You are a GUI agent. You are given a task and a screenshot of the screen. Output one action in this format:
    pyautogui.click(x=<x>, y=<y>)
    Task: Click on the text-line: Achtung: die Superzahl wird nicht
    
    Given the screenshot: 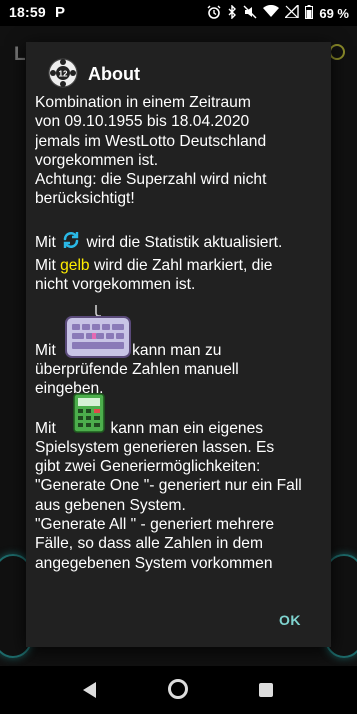 What is the action you would take?
    pyautogui.click(x=151, y=180)
    